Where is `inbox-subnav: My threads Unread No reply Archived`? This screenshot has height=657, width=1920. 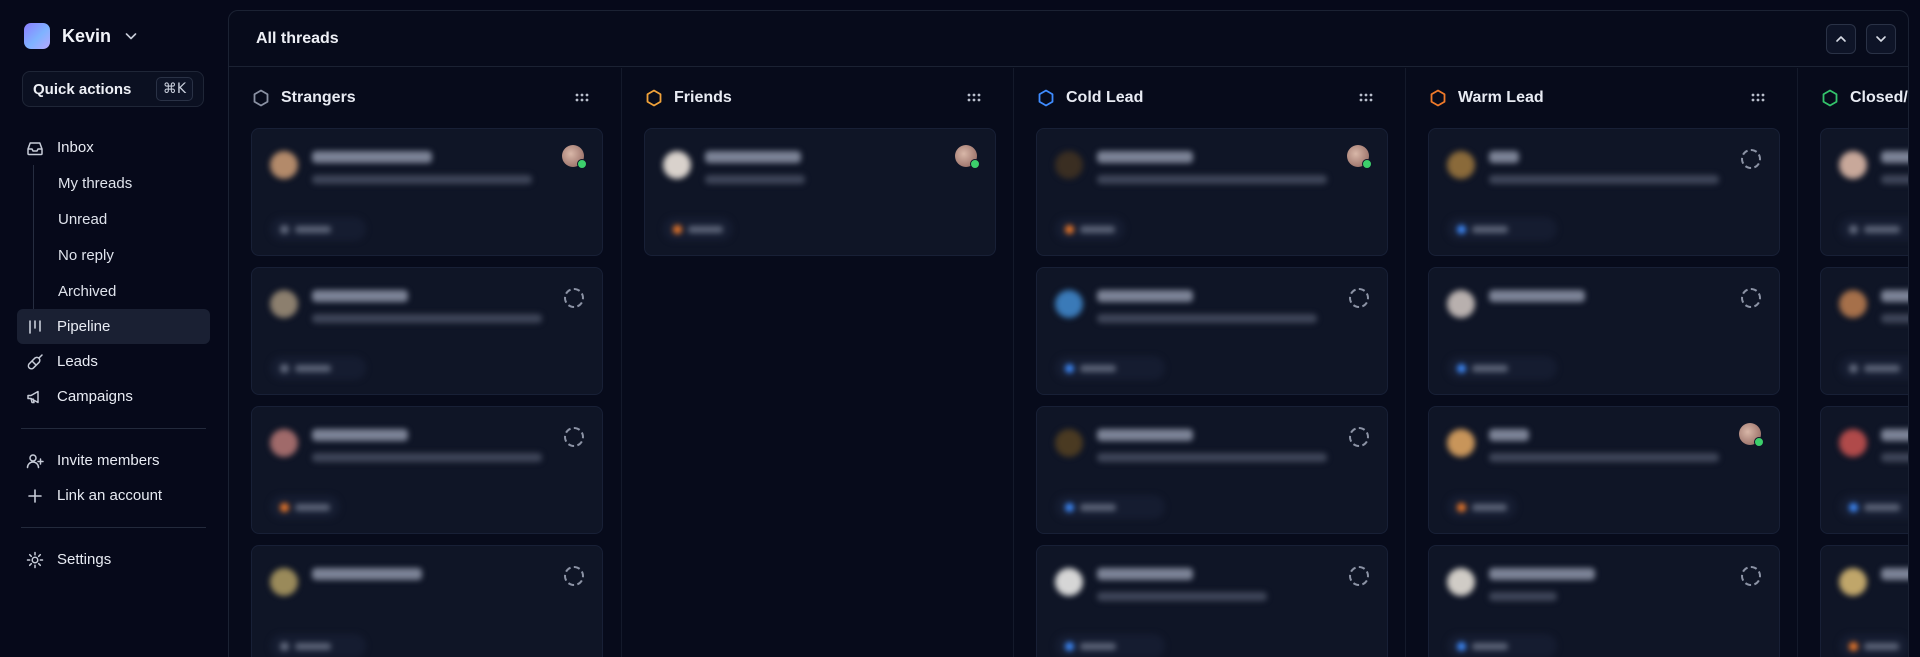 inbox-subnav: My threads Unread No reply Archived is located at coordinates (121, 237).